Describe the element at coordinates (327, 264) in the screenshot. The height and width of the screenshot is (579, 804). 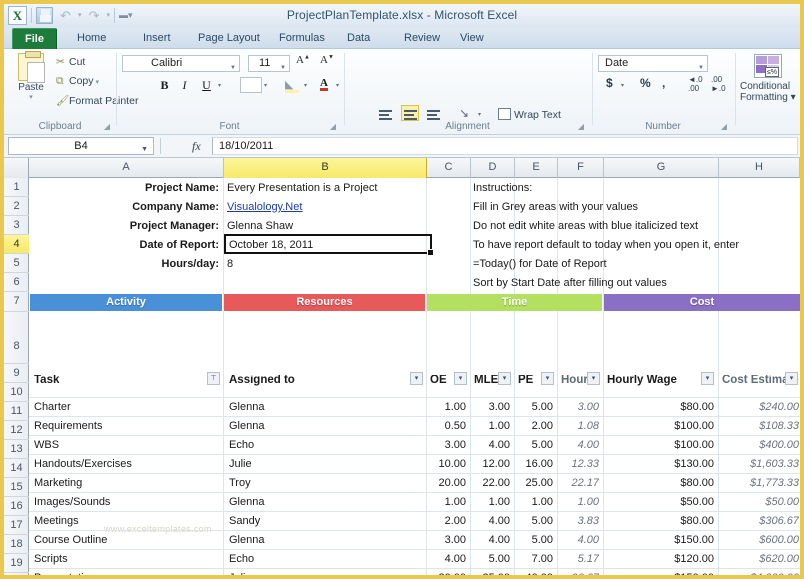
I see `value-hours-per-day: 8` at that location.